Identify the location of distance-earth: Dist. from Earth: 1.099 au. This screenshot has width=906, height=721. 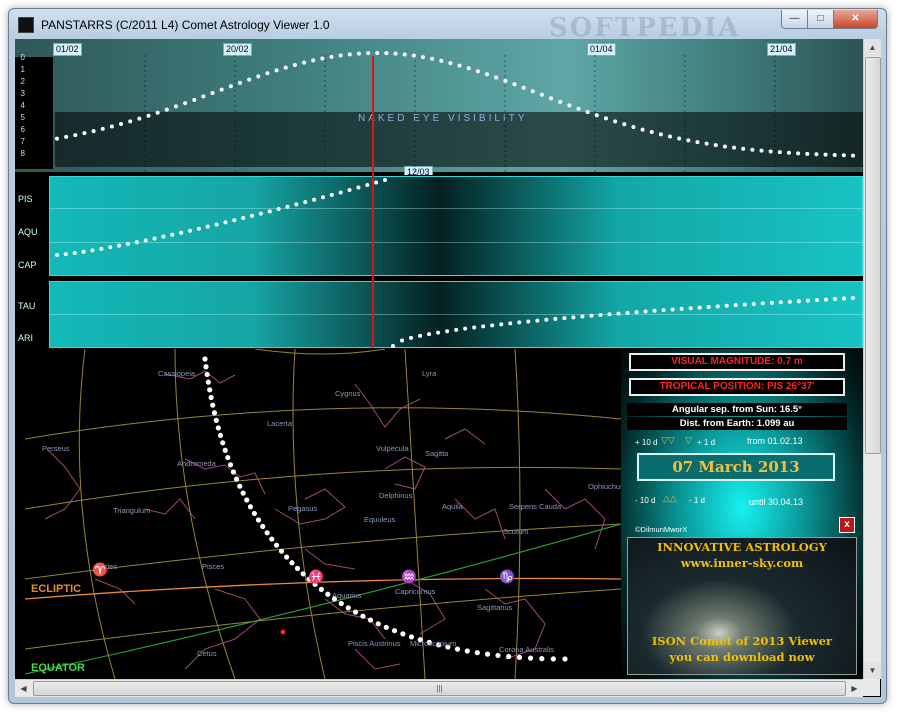
(737, 423).